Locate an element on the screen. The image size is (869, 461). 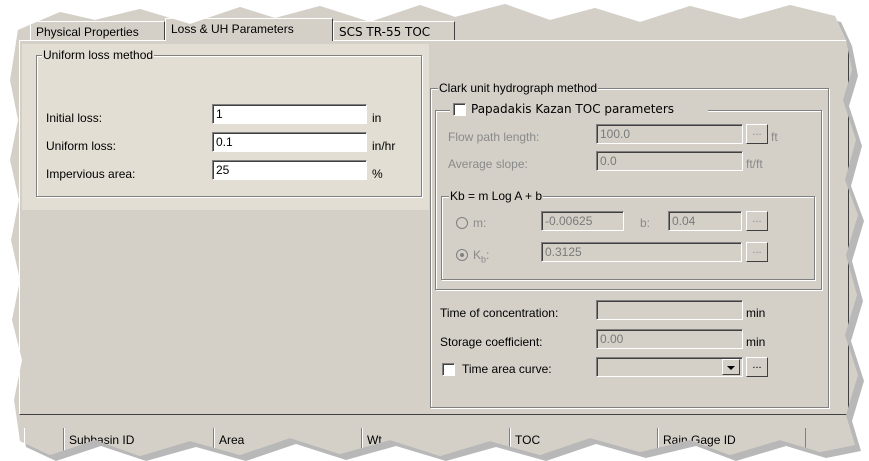
kb-radio is located at coordinates (462, 255).